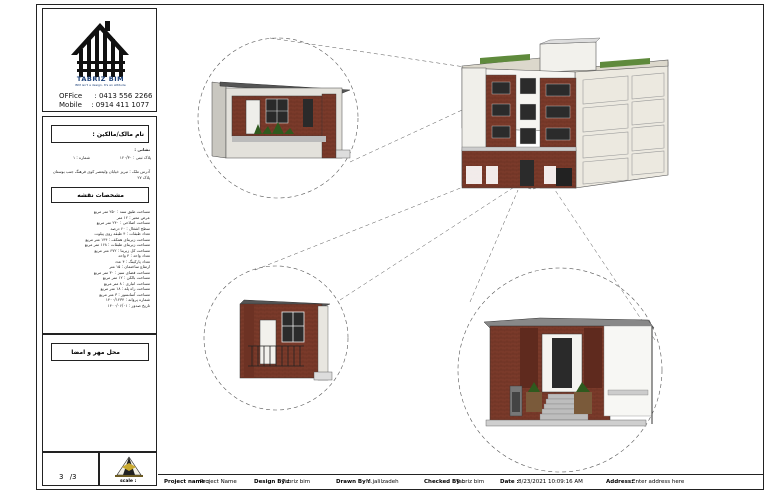 This screenshot has height=497, width=770. What do you see at coordinates (281, 120) in the screenshot?
I see `detail-balcony-planter` at bounding box center [281, 120].